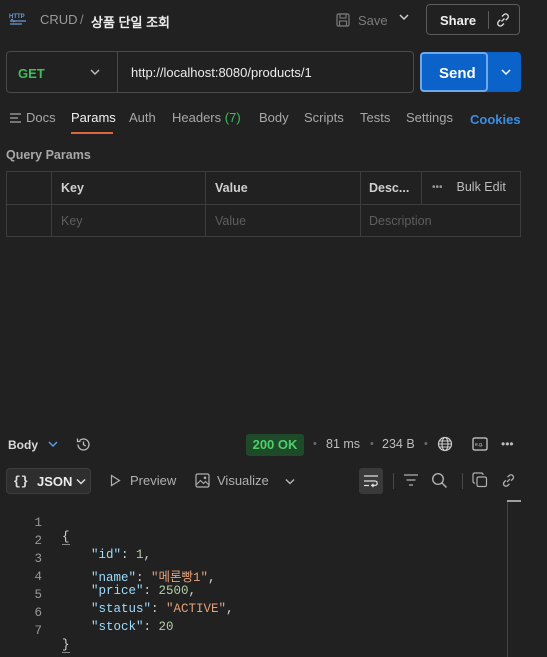  Describe the element at coordinates (400, 221) in the screenshot. I see `description-input: Description` at that location.